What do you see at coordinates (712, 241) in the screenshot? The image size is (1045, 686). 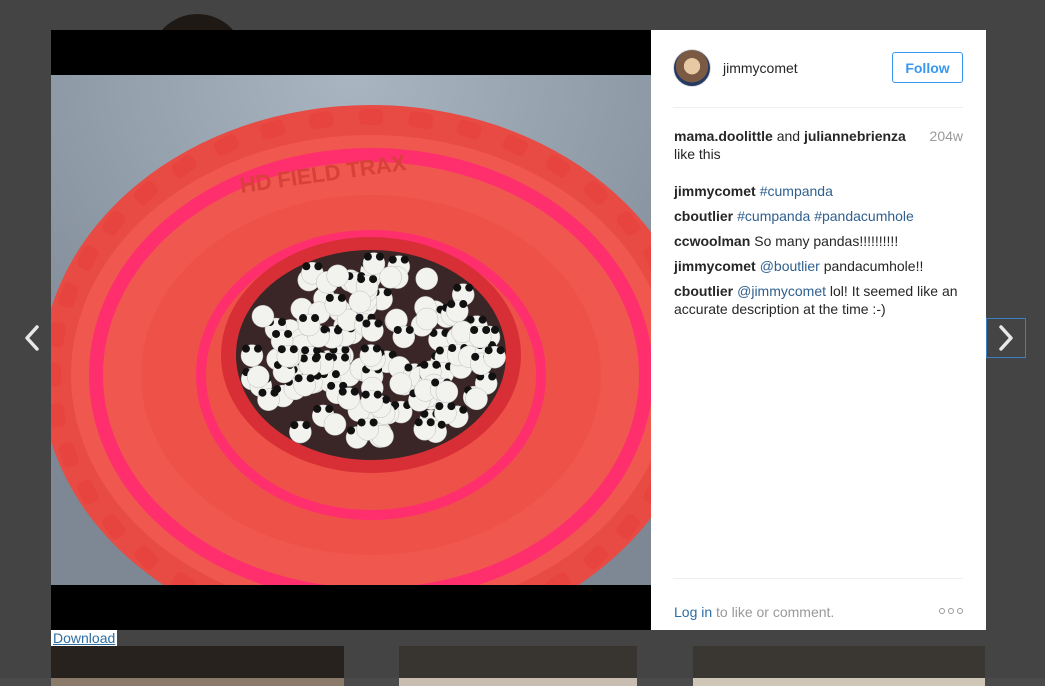 I see `comment-username: ccwoolman` at bounding box center [712, 241].